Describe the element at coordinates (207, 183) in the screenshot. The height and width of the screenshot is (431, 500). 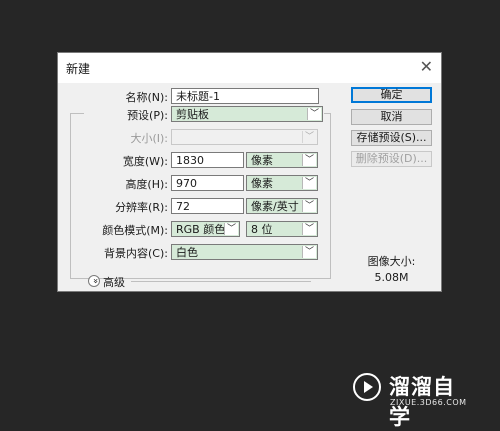
I see `height-field: 970` at that location.